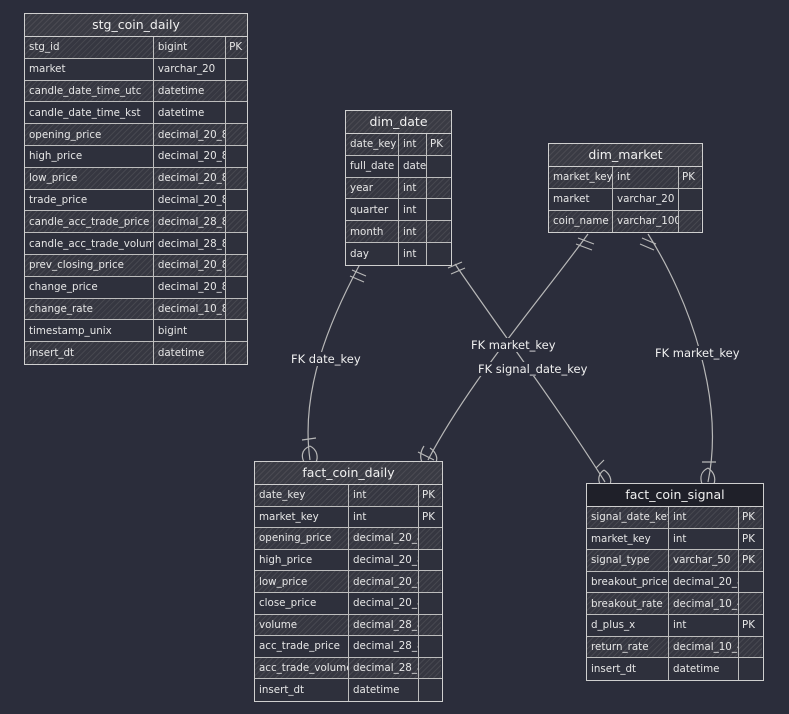 Image resolution: width=789 pixels, height=714 pixels. What do you see at coordinates (136, 25) in the screenshot?
I see `table-title: stg_coin_daily` at bounding box center [136, 25].